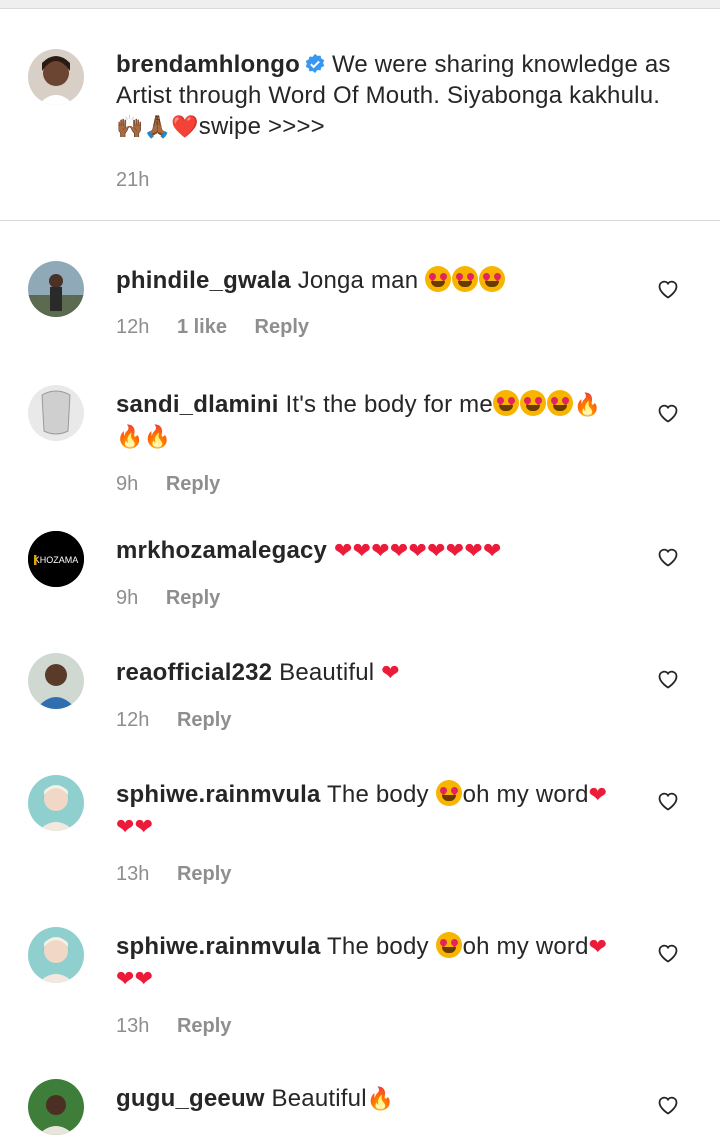 The height and width of the screenshot is (1145, 720). I want to click on verified-badge-icon, so click(315, 63).